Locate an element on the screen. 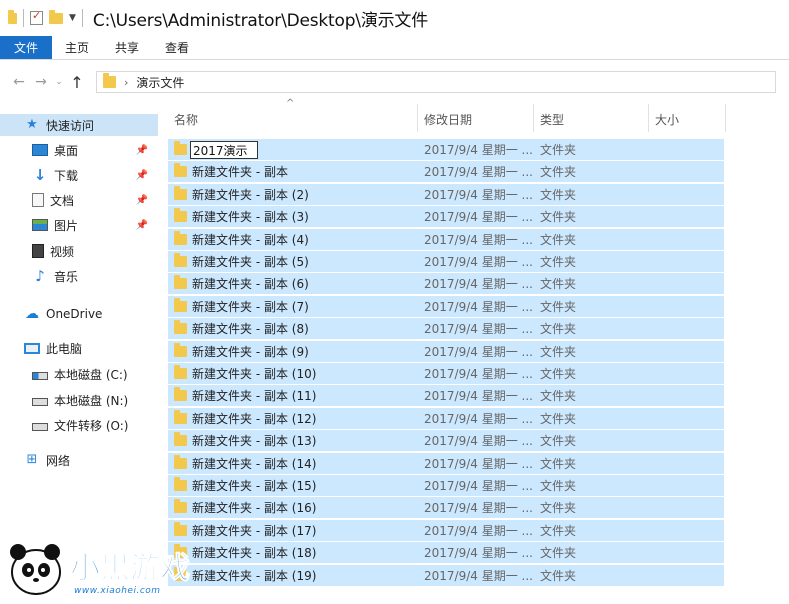  sidebar-item-music: ♪ 音乐 is located at coordinates (79, 276).